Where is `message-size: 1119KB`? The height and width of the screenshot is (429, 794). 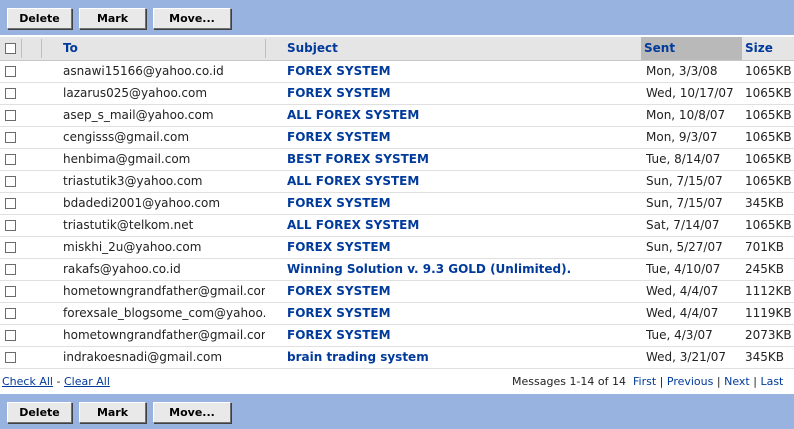 message-size: 1119KB is located at coordinates (768, 313).